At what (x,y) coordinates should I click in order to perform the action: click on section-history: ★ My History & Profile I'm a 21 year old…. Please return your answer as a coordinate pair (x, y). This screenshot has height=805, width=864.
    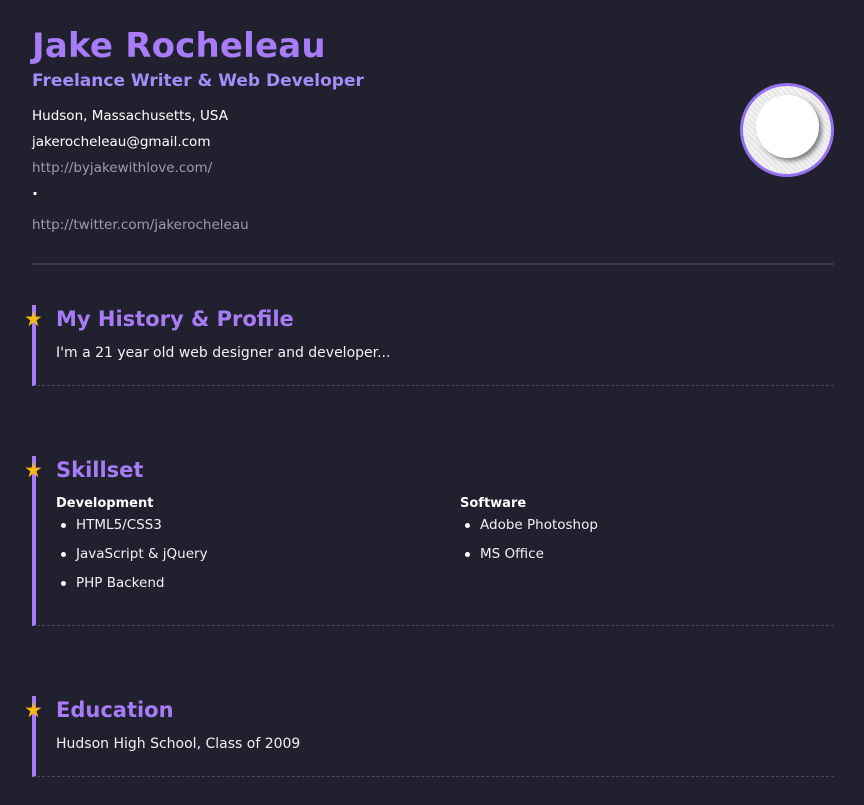
    Looking at the image, I should click on (429, 345).